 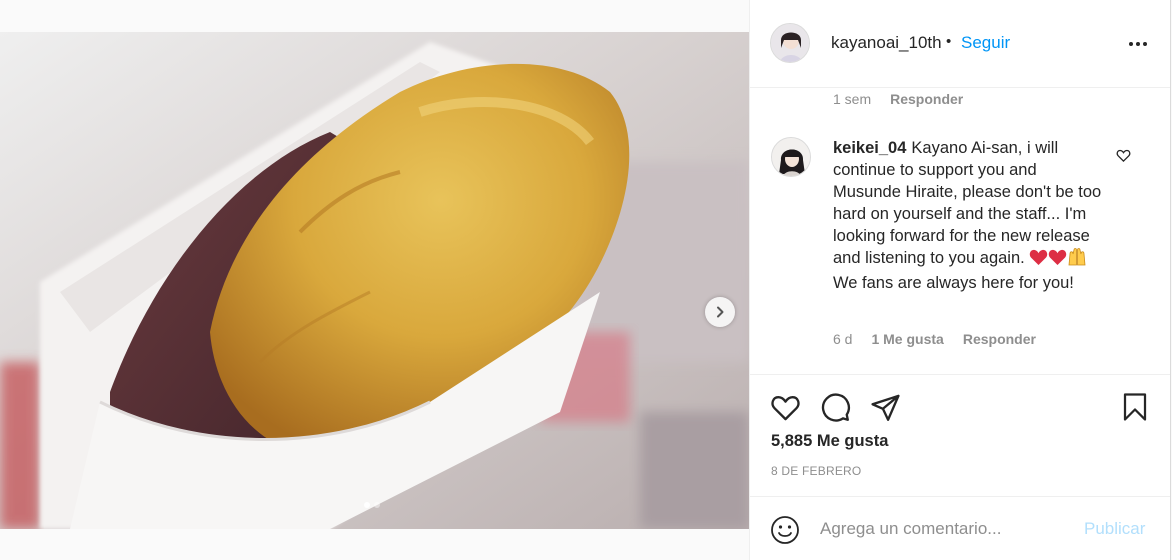 I want to click on share-paper-plane-icon, so click(x=885, y=407).